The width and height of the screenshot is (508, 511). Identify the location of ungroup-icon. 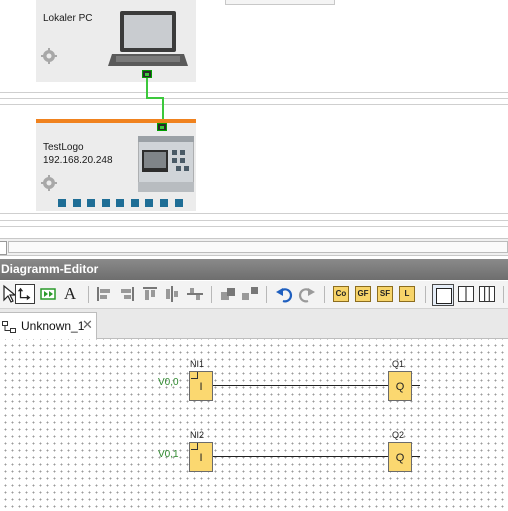
(250, 294).